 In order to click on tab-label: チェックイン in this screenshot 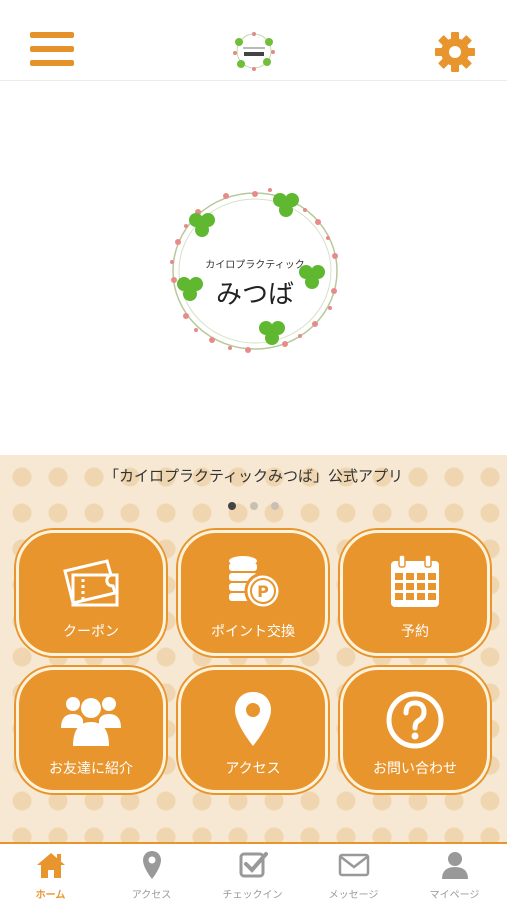, I will do `click(252, 895)`.